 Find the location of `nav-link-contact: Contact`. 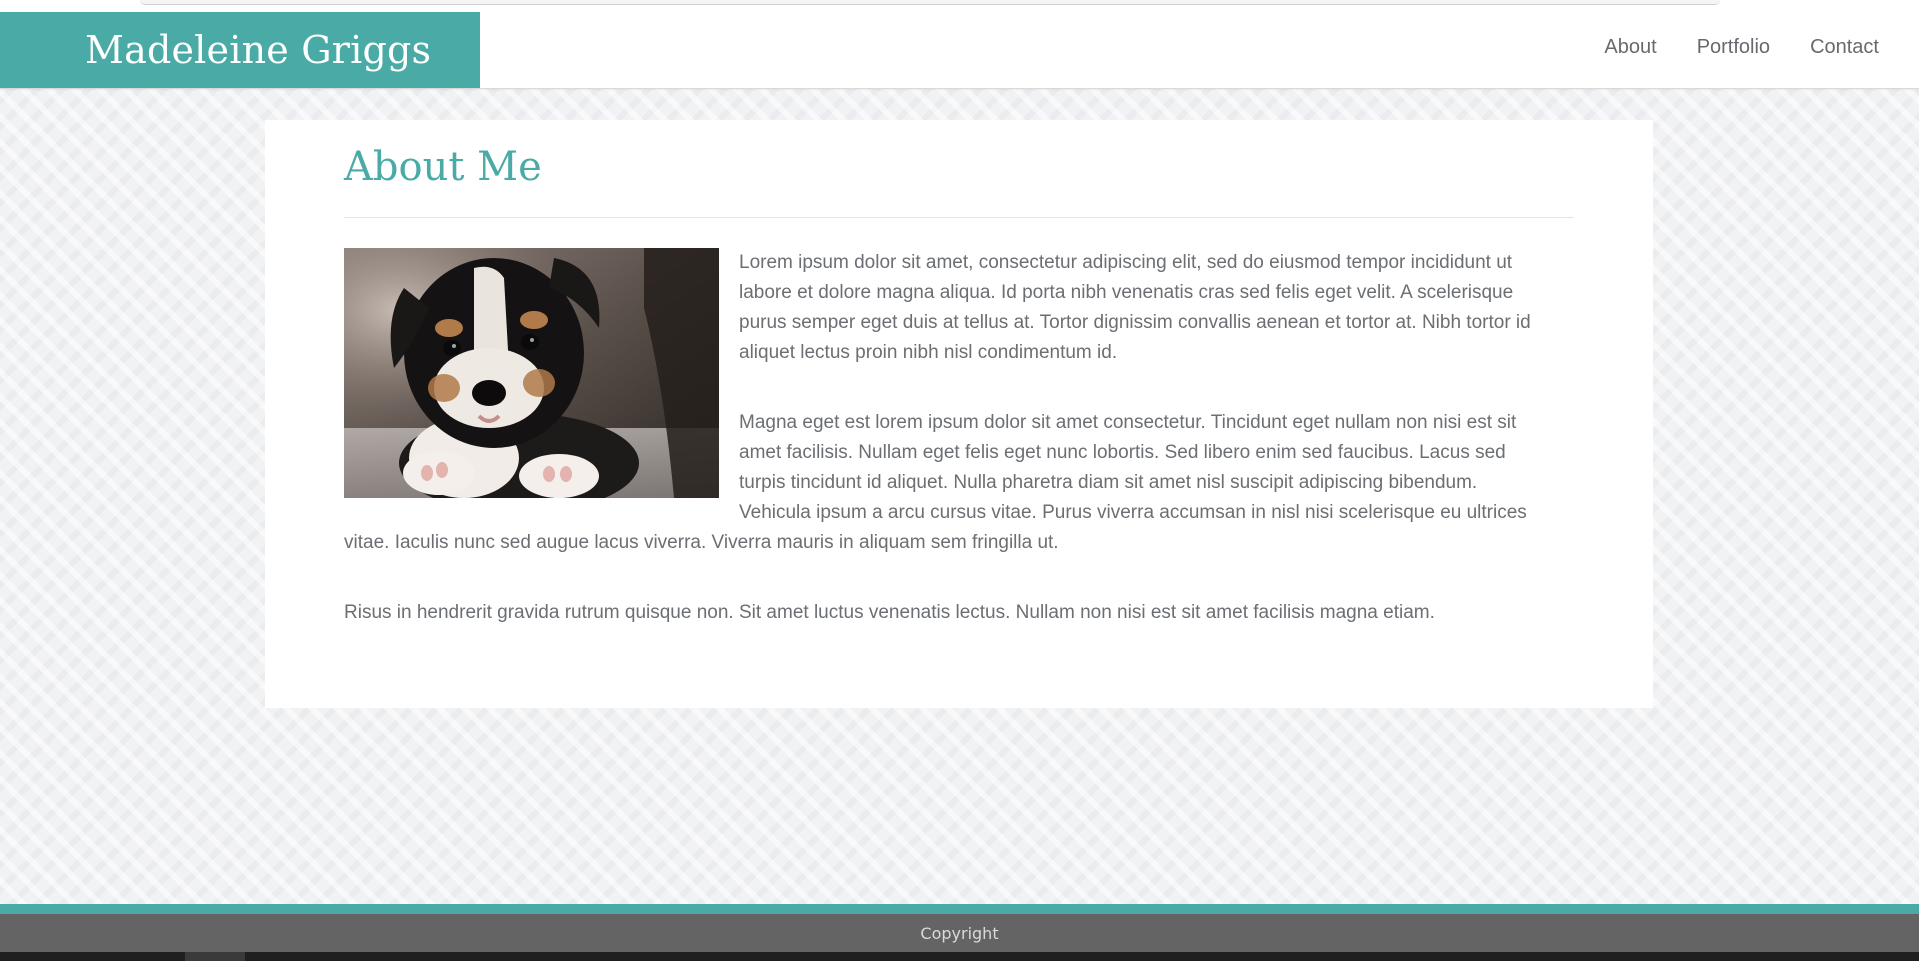

nav-link-contact: Contact is located at coordinates (1844, 47).